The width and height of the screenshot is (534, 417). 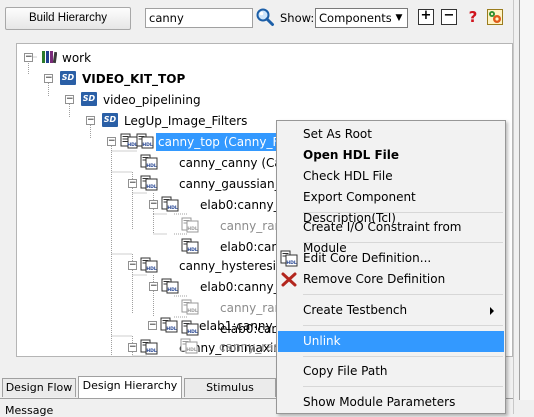 I want to click on toolbar: Build Hierarchy Show: Components ▼ + − ?, so click(x=267, y=19).